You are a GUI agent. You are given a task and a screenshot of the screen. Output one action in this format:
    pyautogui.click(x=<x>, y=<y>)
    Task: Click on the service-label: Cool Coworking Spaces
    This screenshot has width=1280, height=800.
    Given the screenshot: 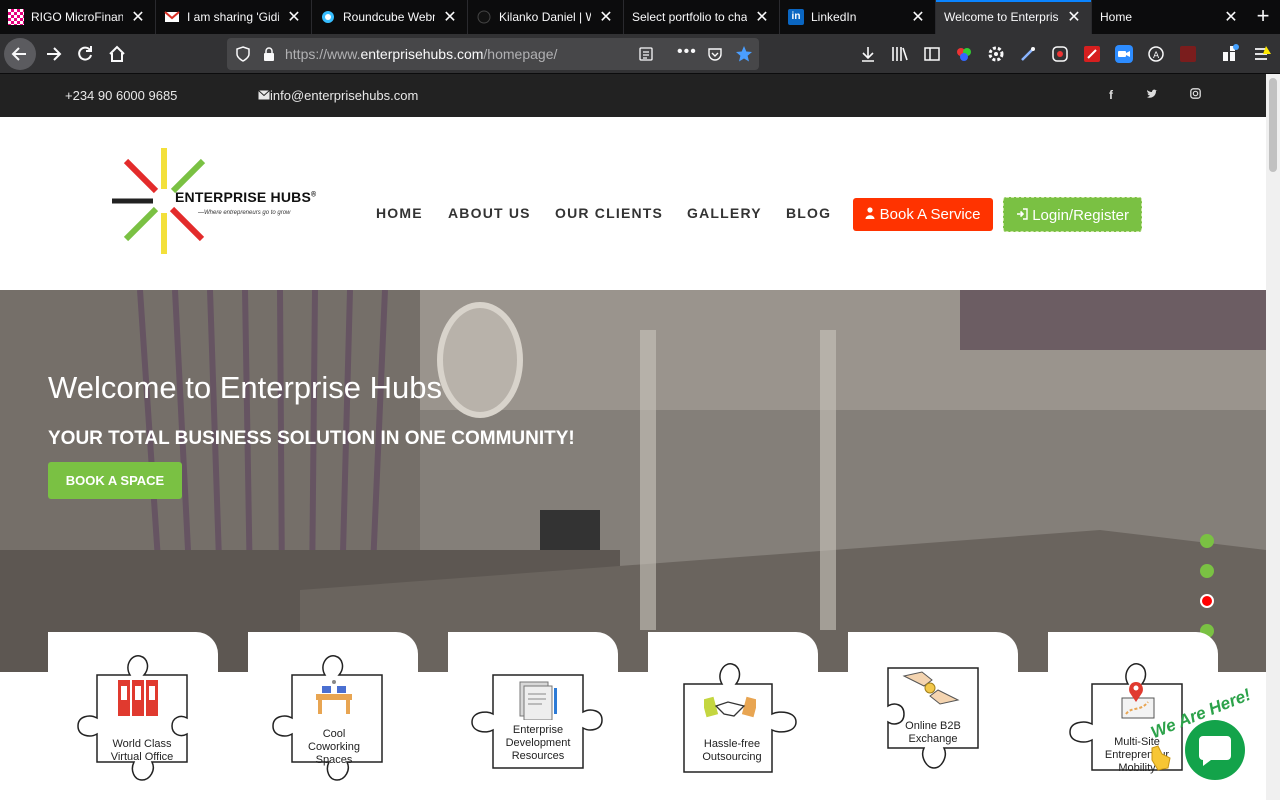 What is the action you would take?
    pyautogui.click(x=334, y=747)
    